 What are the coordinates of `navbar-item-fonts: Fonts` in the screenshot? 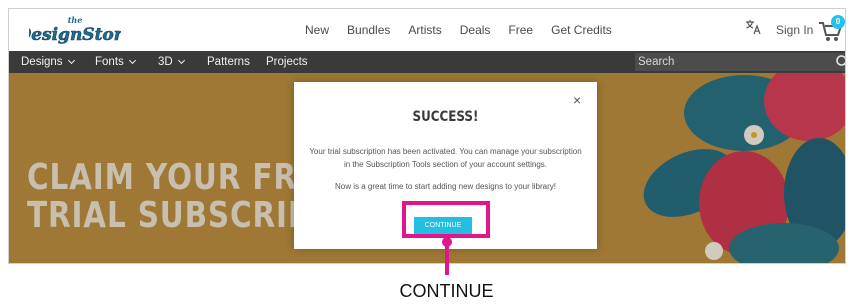 It's located at (115, 62).